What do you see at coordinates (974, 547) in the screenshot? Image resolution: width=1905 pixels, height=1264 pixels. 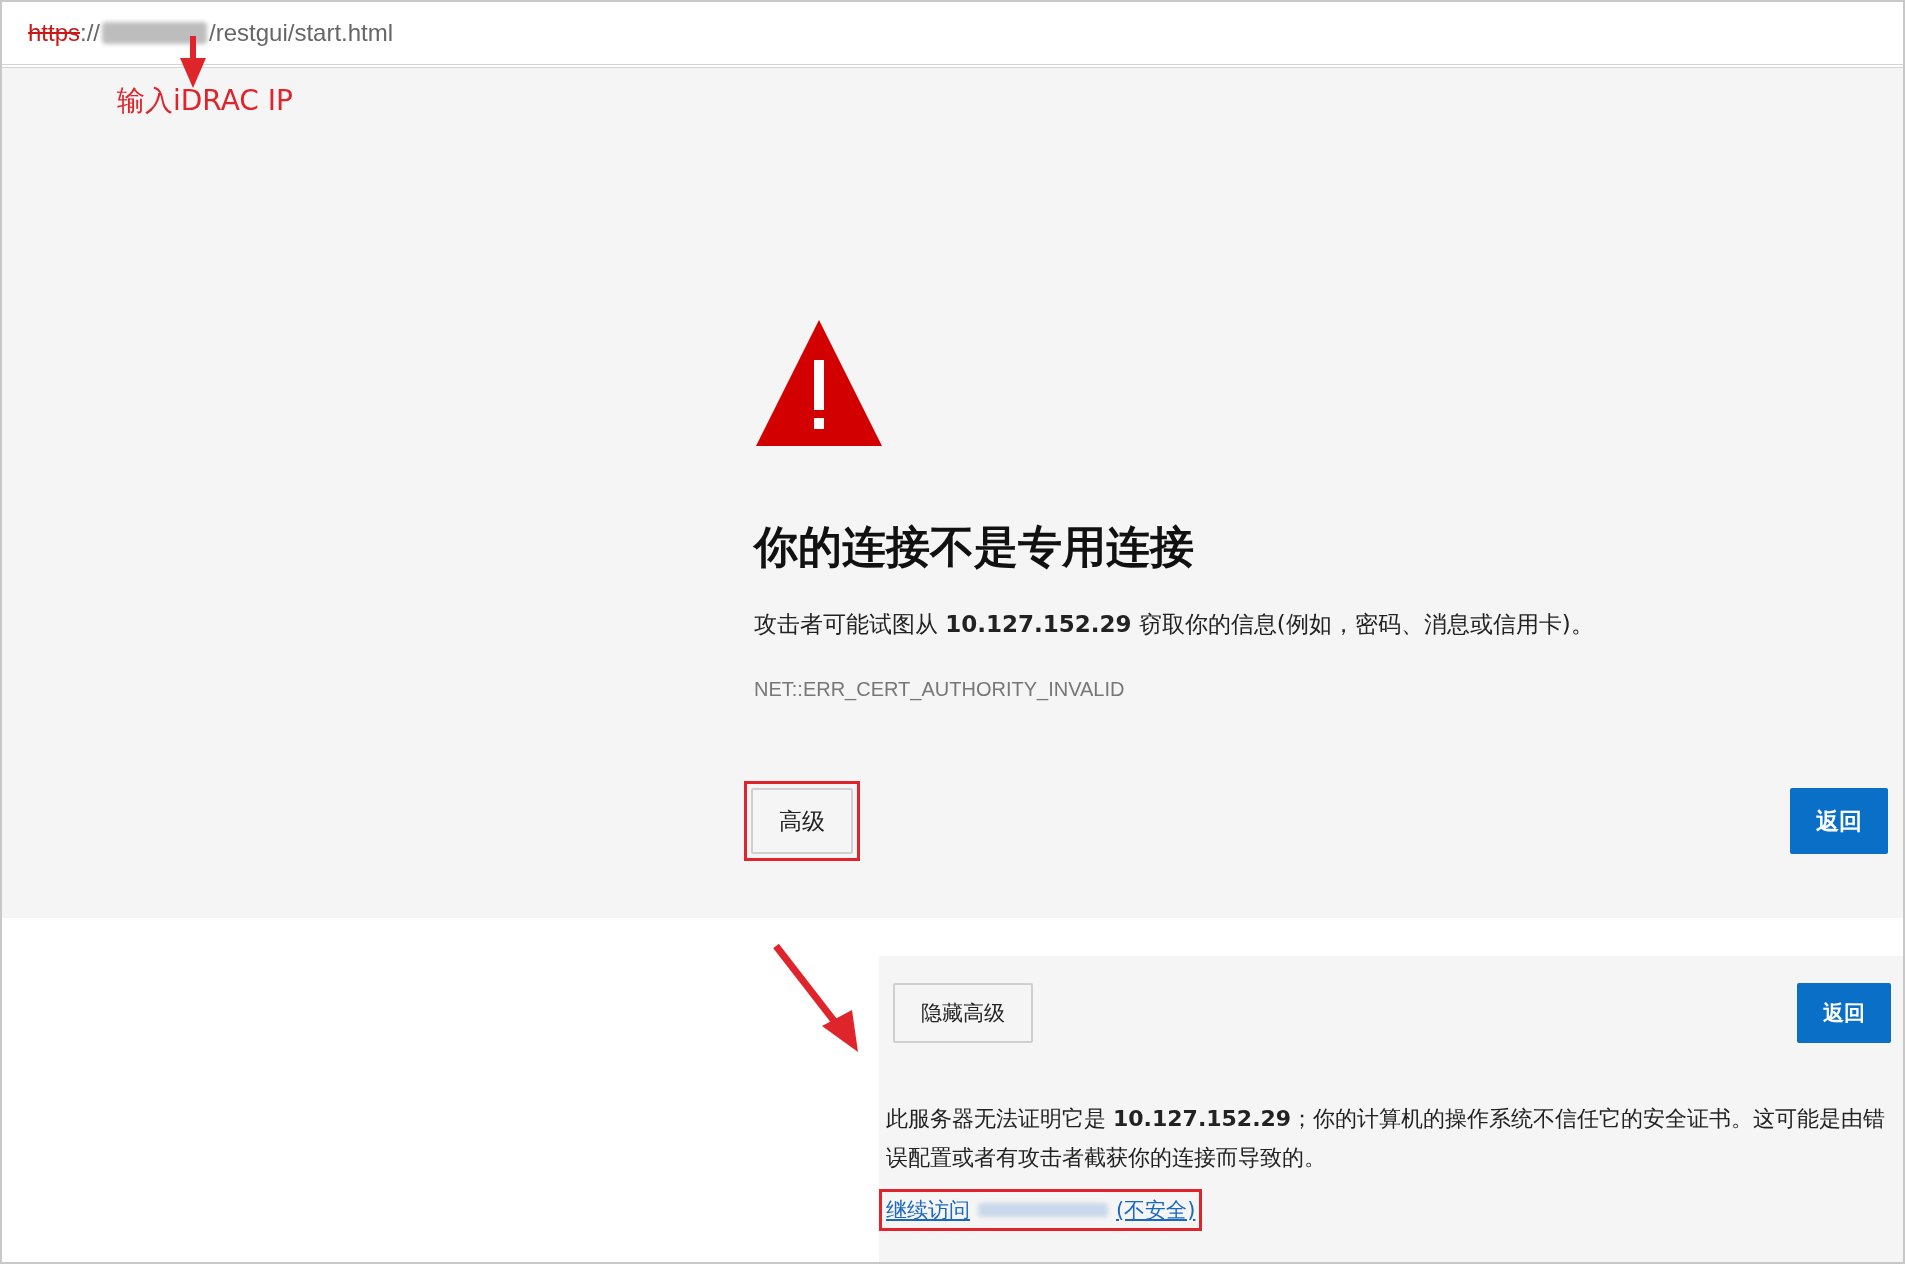 I see `warning-title: 你的连接不是专用连接` at bounding box center [974, 547].